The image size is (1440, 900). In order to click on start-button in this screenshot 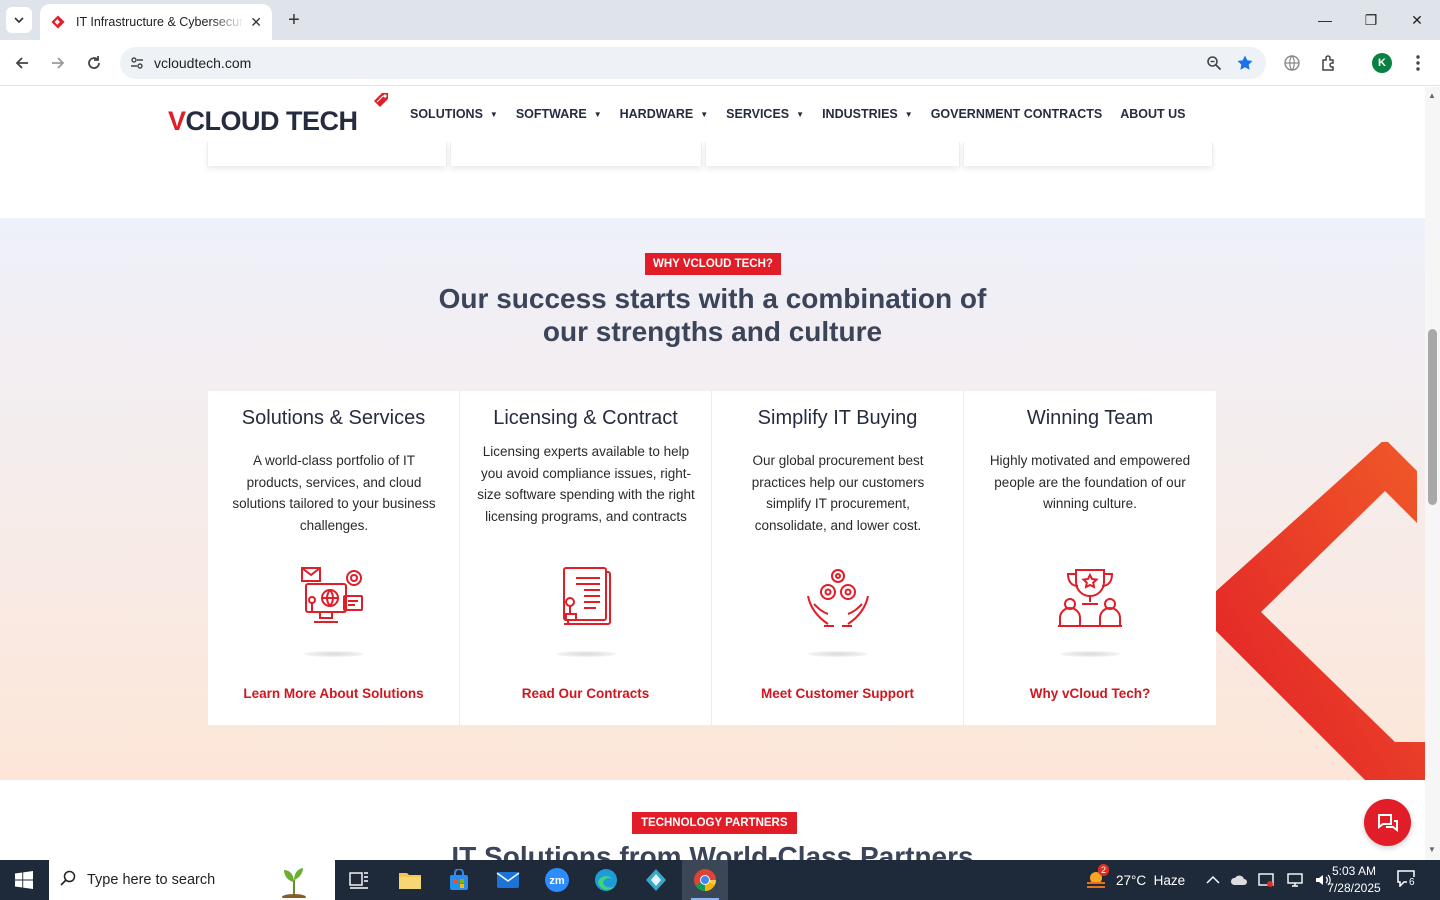, I will do `click(24, 880)`.